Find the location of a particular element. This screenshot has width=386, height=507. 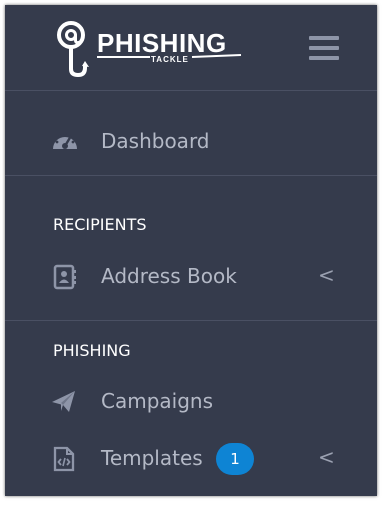

section-header-recipients: RECIPIENTS is located at coordinates (100, 224).